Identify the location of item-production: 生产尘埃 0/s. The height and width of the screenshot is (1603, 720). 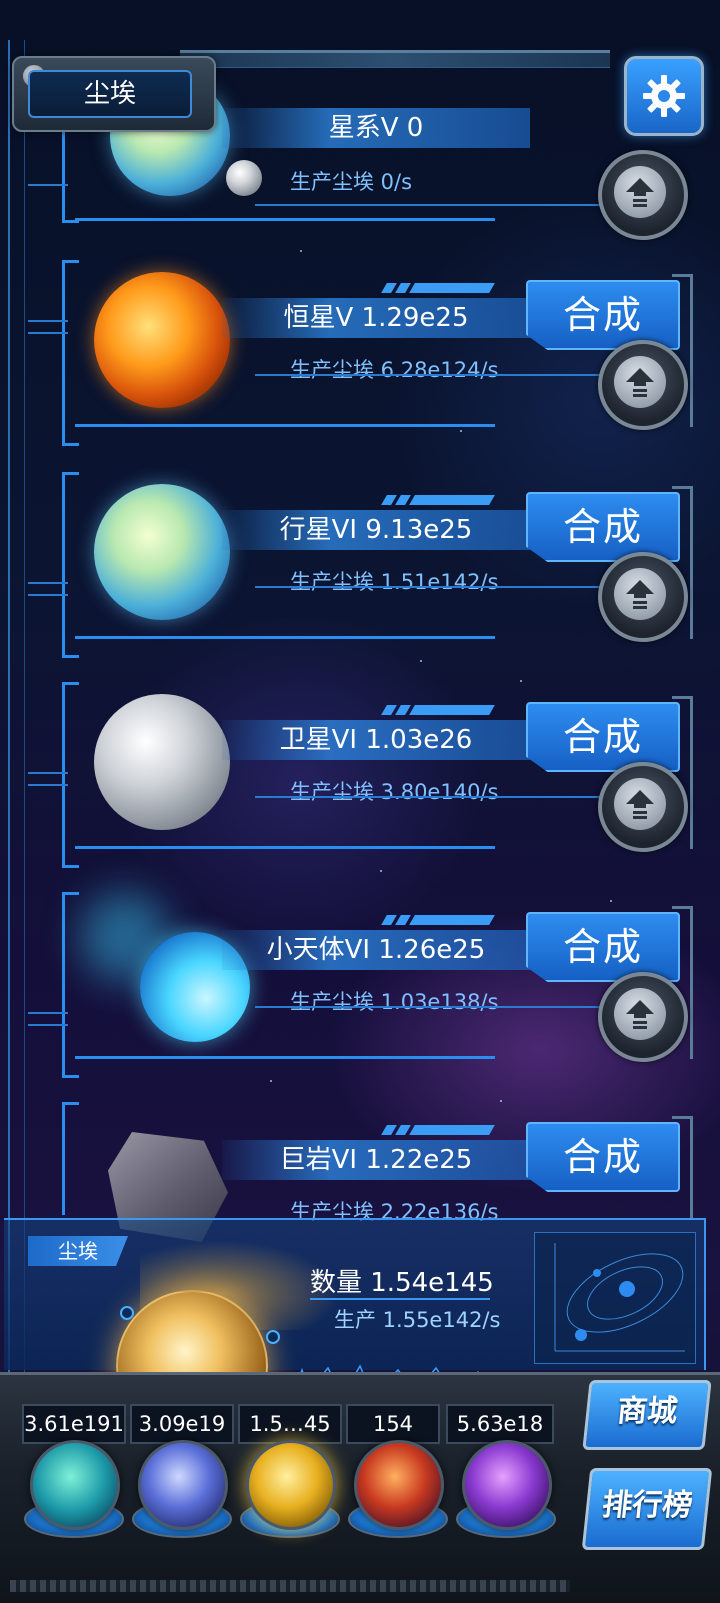
(351, 182).